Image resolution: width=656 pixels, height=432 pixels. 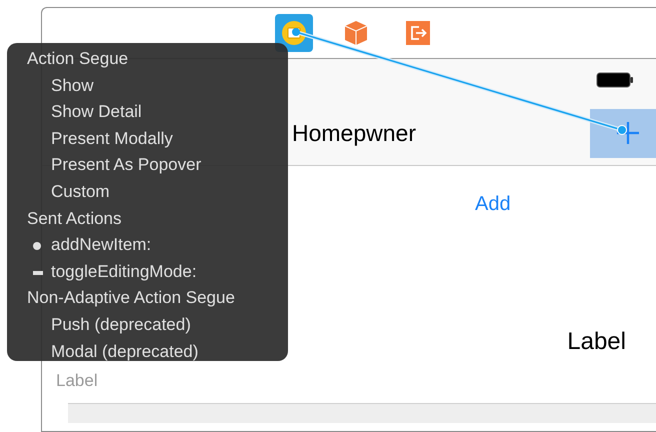 I want to click on menu-item: Custom, so click(x=147, y=192).